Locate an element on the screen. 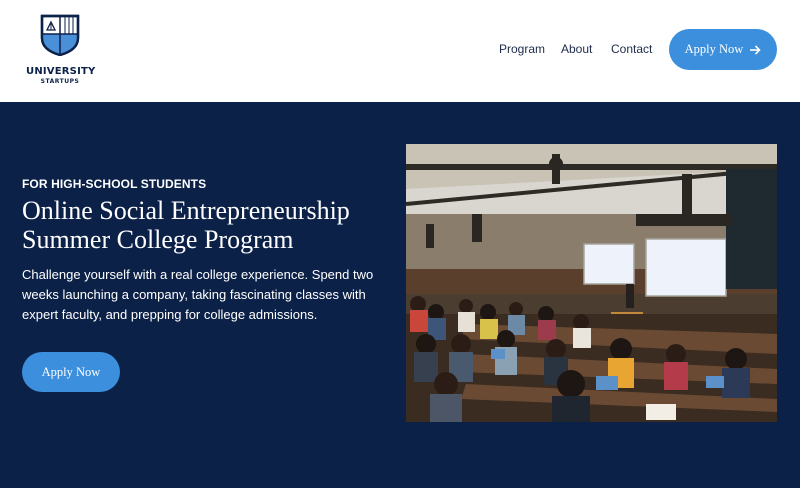  header-apply-now-button: Apply Now is located at coordinates (723, 49).